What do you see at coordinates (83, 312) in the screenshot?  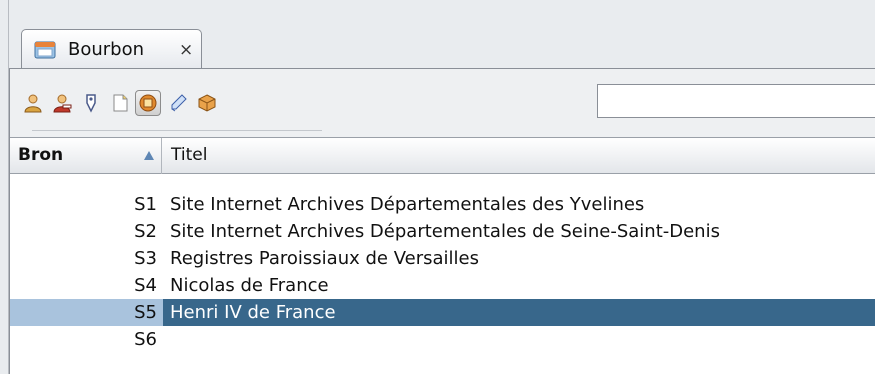 I see `cell-bron: S5` at bounding box center [83, 312].